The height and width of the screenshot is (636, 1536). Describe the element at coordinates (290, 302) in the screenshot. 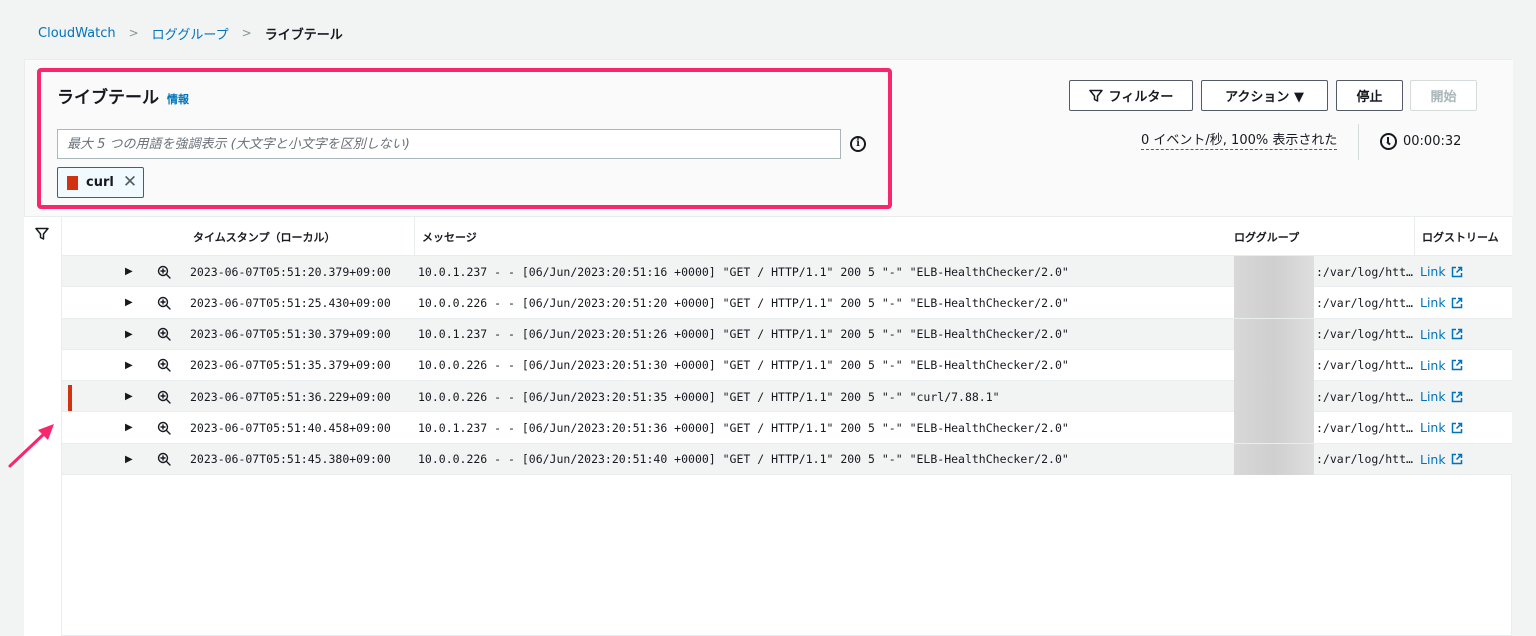

I see `timestamp-cell: 2023-06-07T05:51:25.430+09:00` at that location.